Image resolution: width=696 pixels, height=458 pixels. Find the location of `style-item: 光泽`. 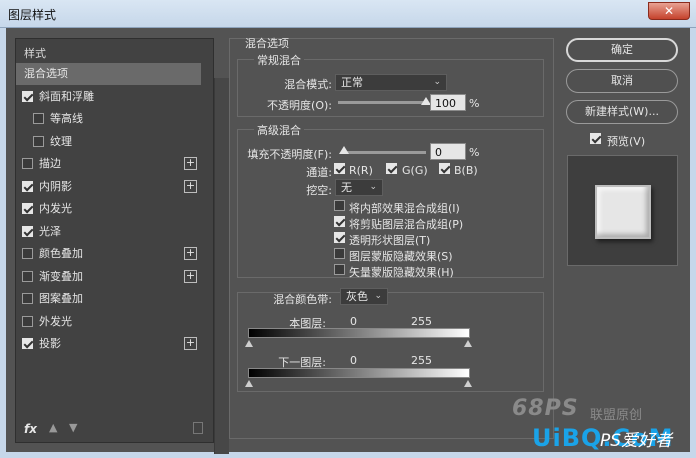

style-item: 光泽 is located at coordinates (108, 232).